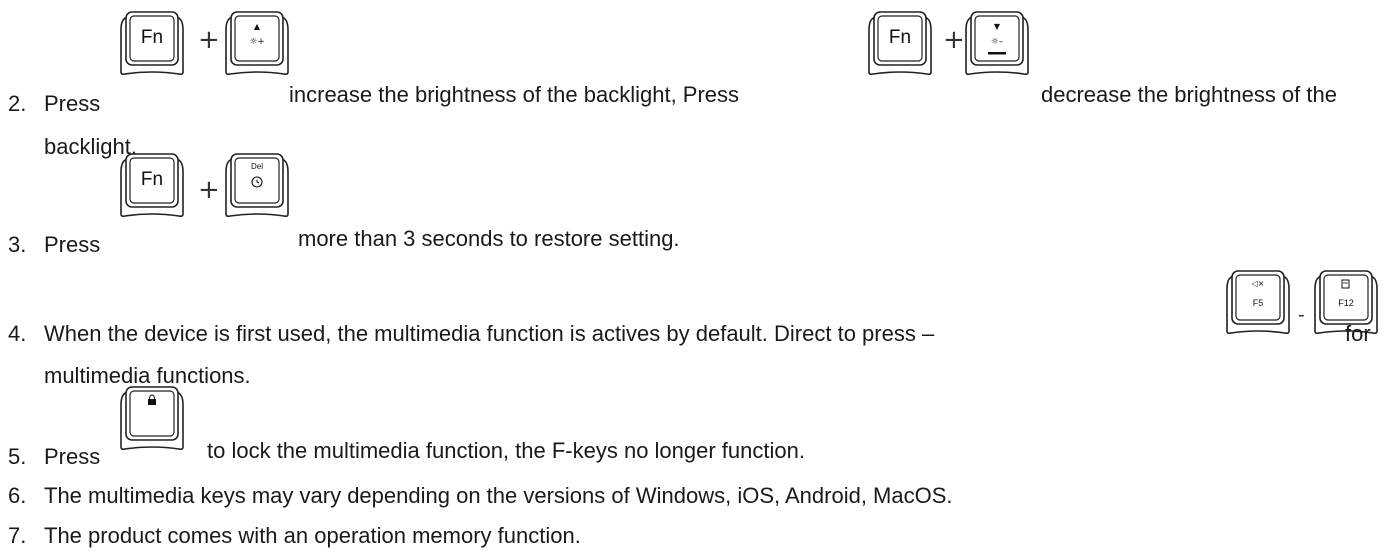 Image resolution: width=1394 pixels, height=555 pixels. Describe the element at coordinates (997, 26) in the screenshot. I see `down-arrow-icon: ▼` at that location.